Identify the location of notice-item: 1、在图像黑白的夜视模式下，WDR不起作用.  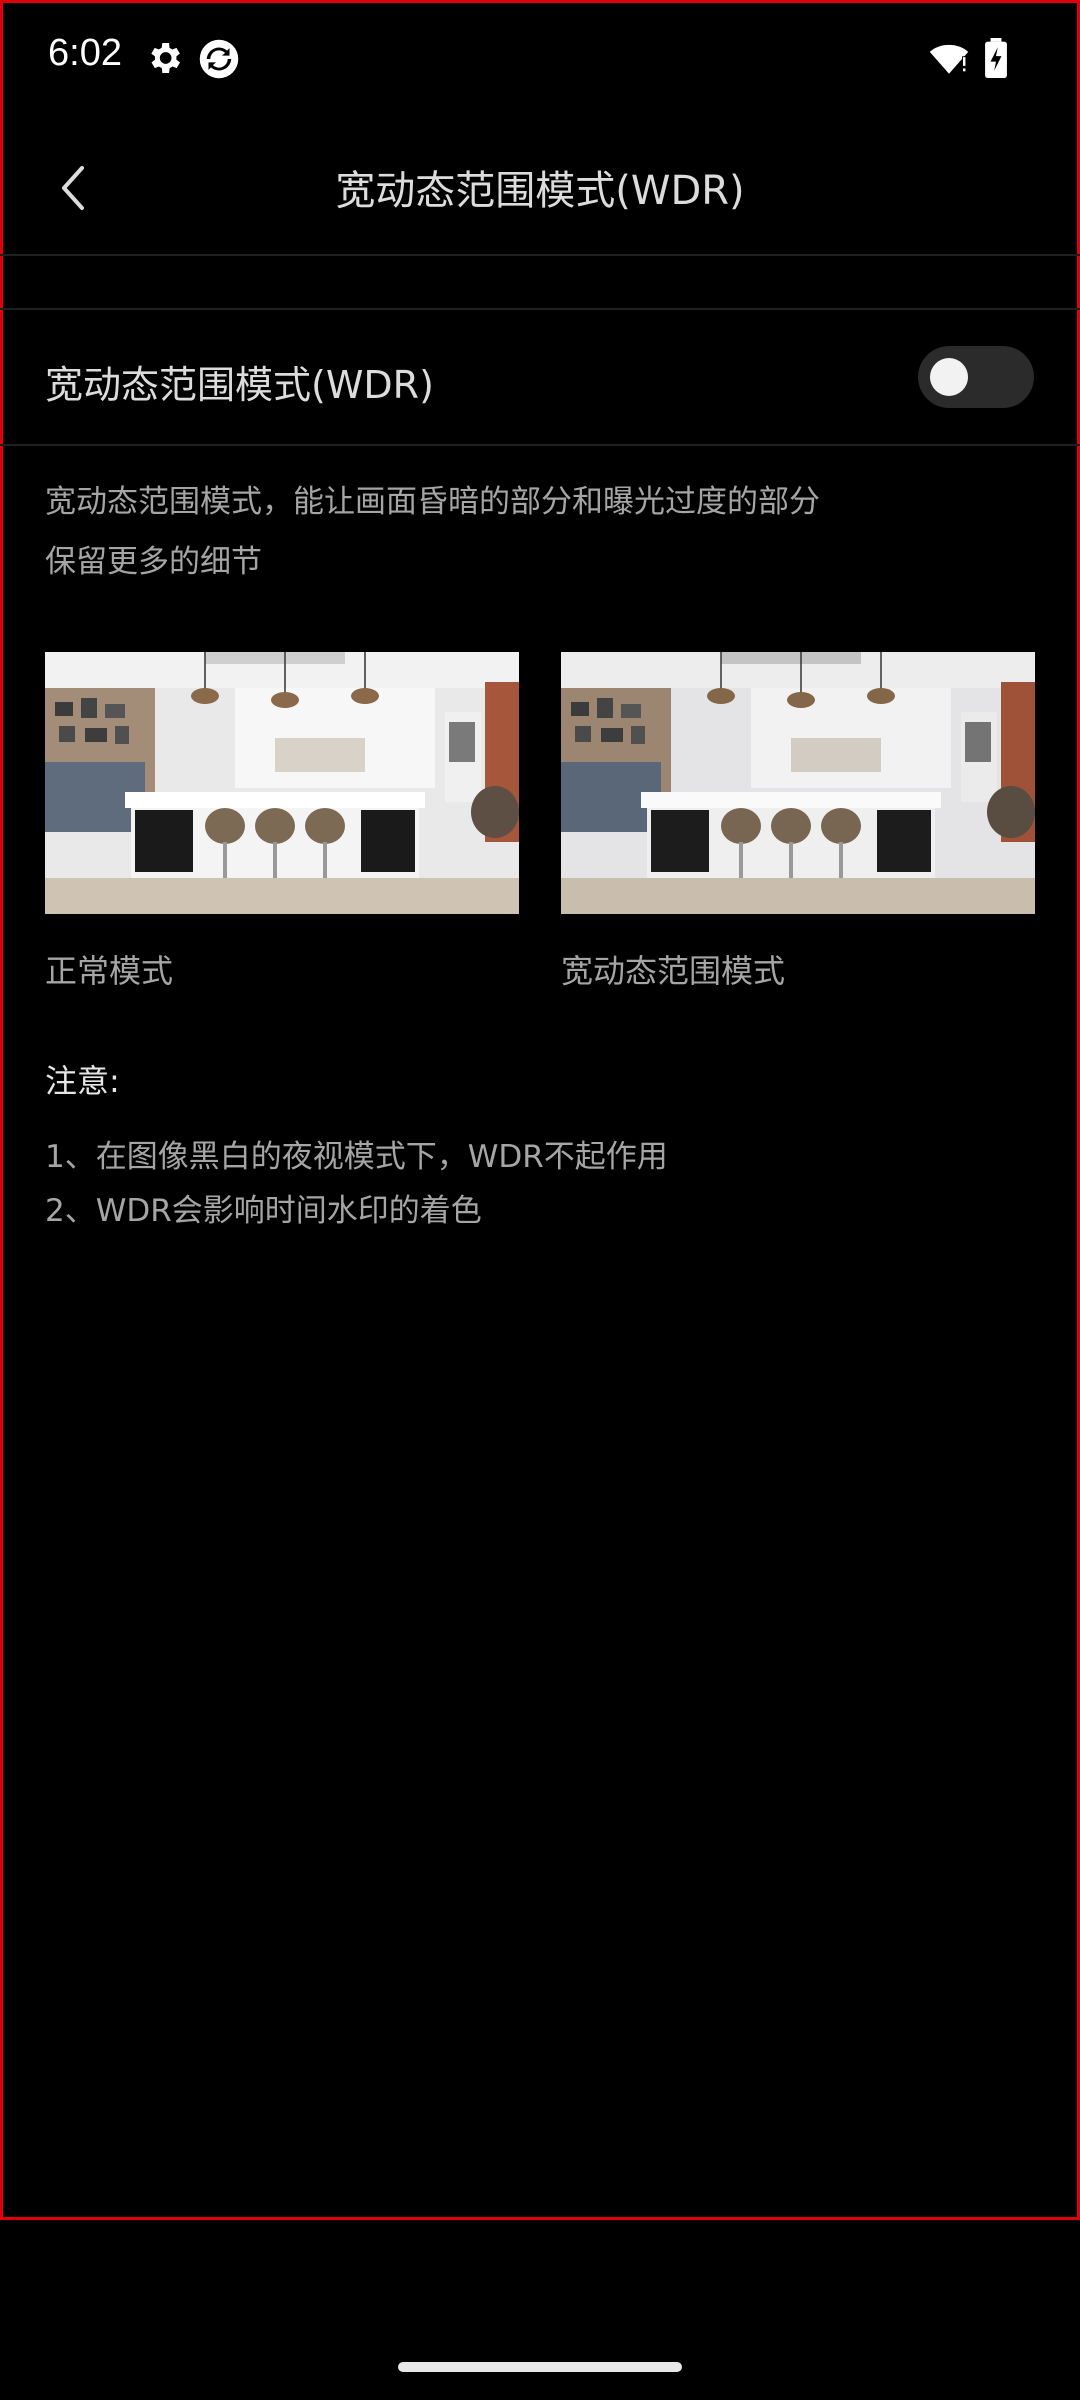
(356, 1157).